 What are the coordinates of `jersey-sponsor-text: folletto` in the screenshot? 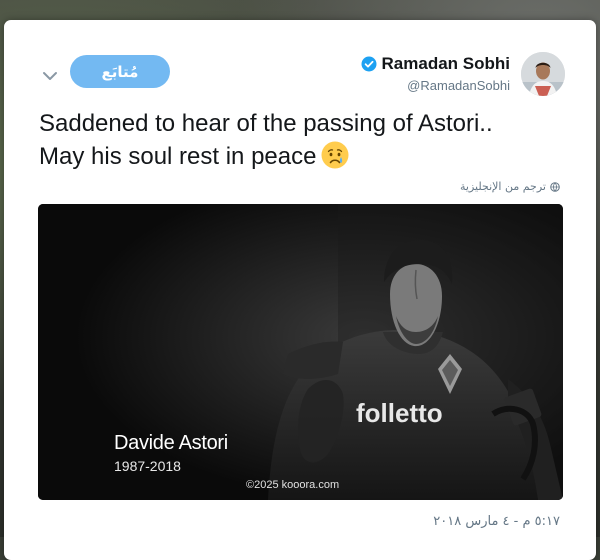 It's located at (399, 413).